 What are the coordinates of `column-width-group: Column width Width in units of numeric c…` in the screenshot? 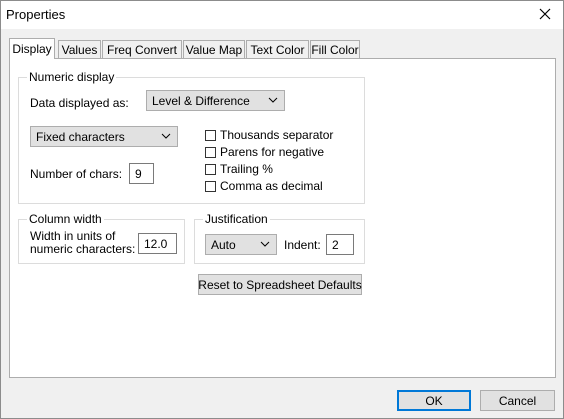 It's located at (101, 238).